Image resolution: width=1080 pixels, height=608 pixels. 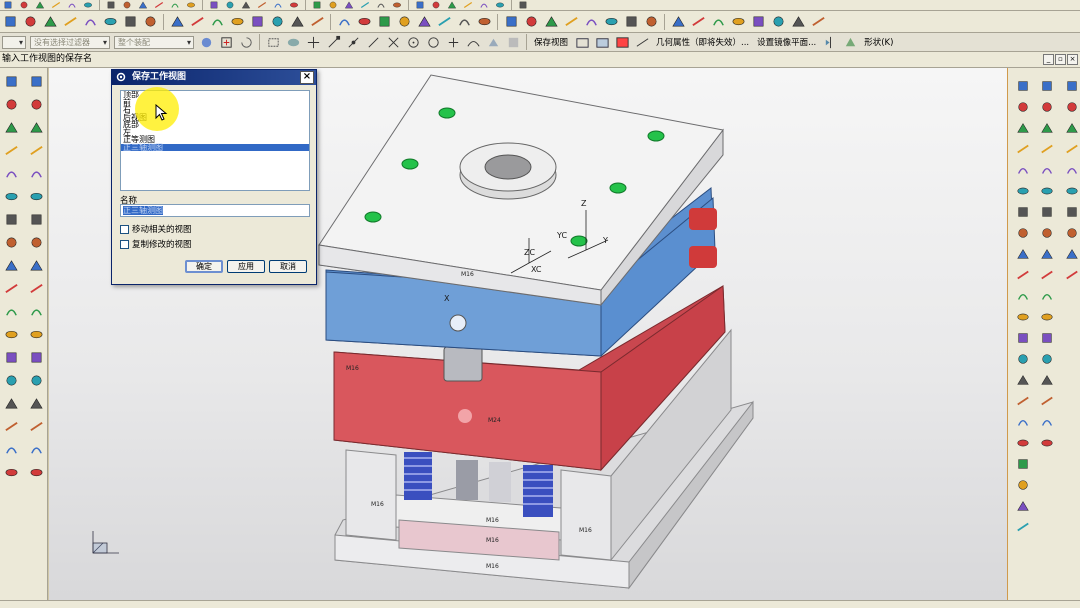 What do you see at coordinates (36, 472) in the screenshot?
I see `ring-icon` at bounding box center [36, 472].